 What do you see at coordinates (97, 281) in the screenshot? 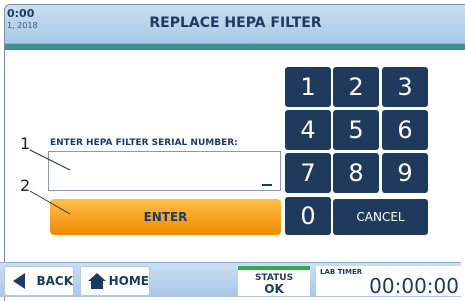
I see `home-icon` at bounding box center [97, 281].